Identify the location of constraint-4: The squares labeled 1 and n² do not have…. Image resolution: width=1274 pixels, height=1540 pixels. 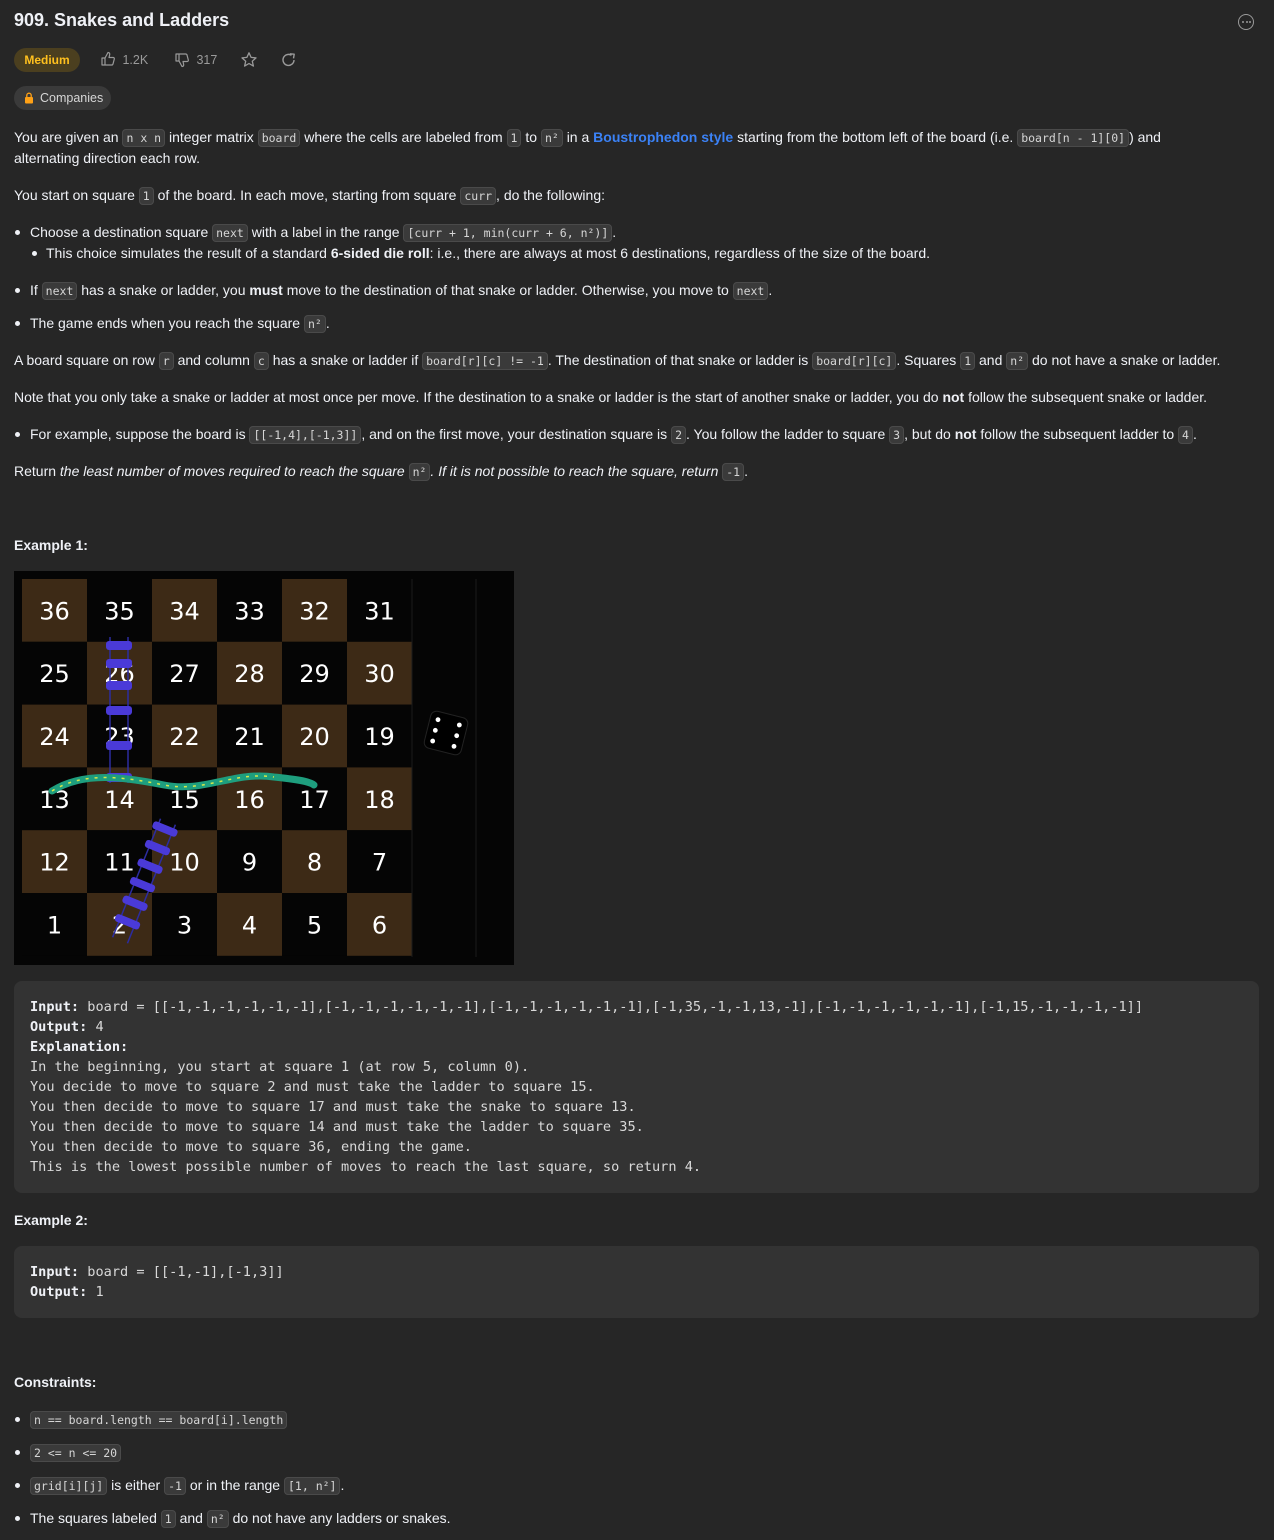
(240, 1519).